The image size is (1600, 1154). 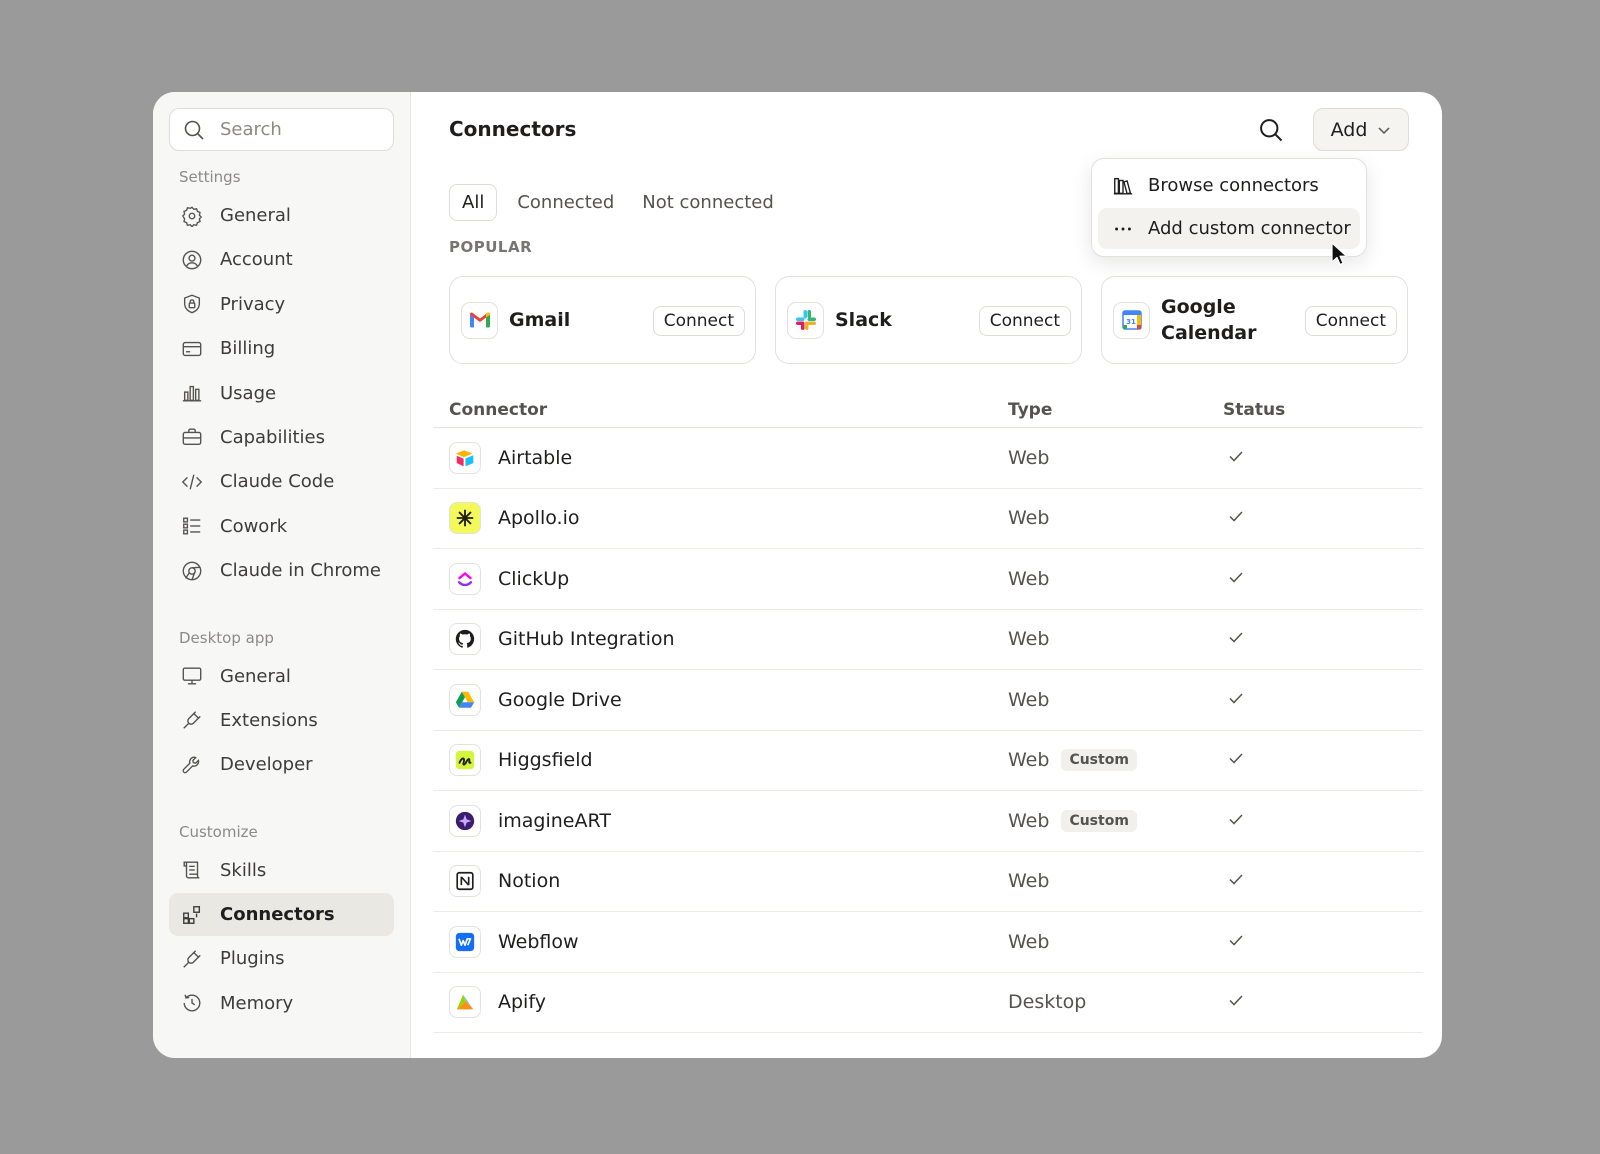 What do you see at coordinates (272, 437) in the screenshot?
I see `sidebar-item-label: Capabilities` at bounding box center [272, 437].